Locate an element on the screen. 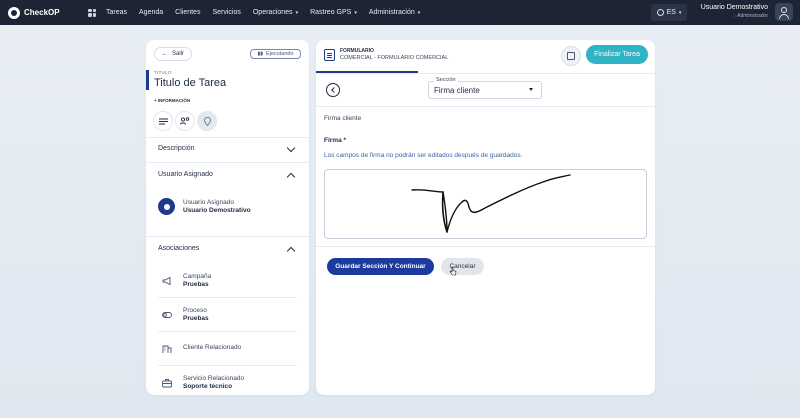 This screenshot has height=418, width=800. logo-text: CheckOP is located at coordinates (42, 12).